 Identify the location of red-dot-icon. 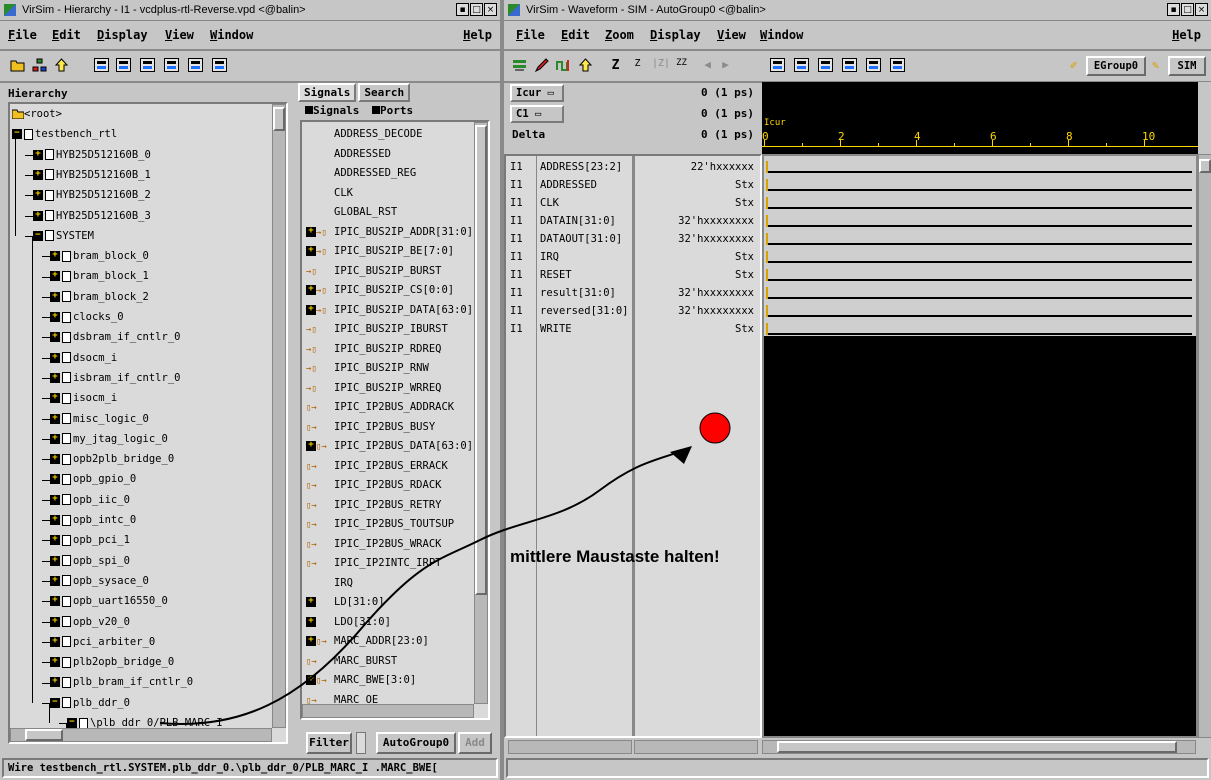
(715, 428).